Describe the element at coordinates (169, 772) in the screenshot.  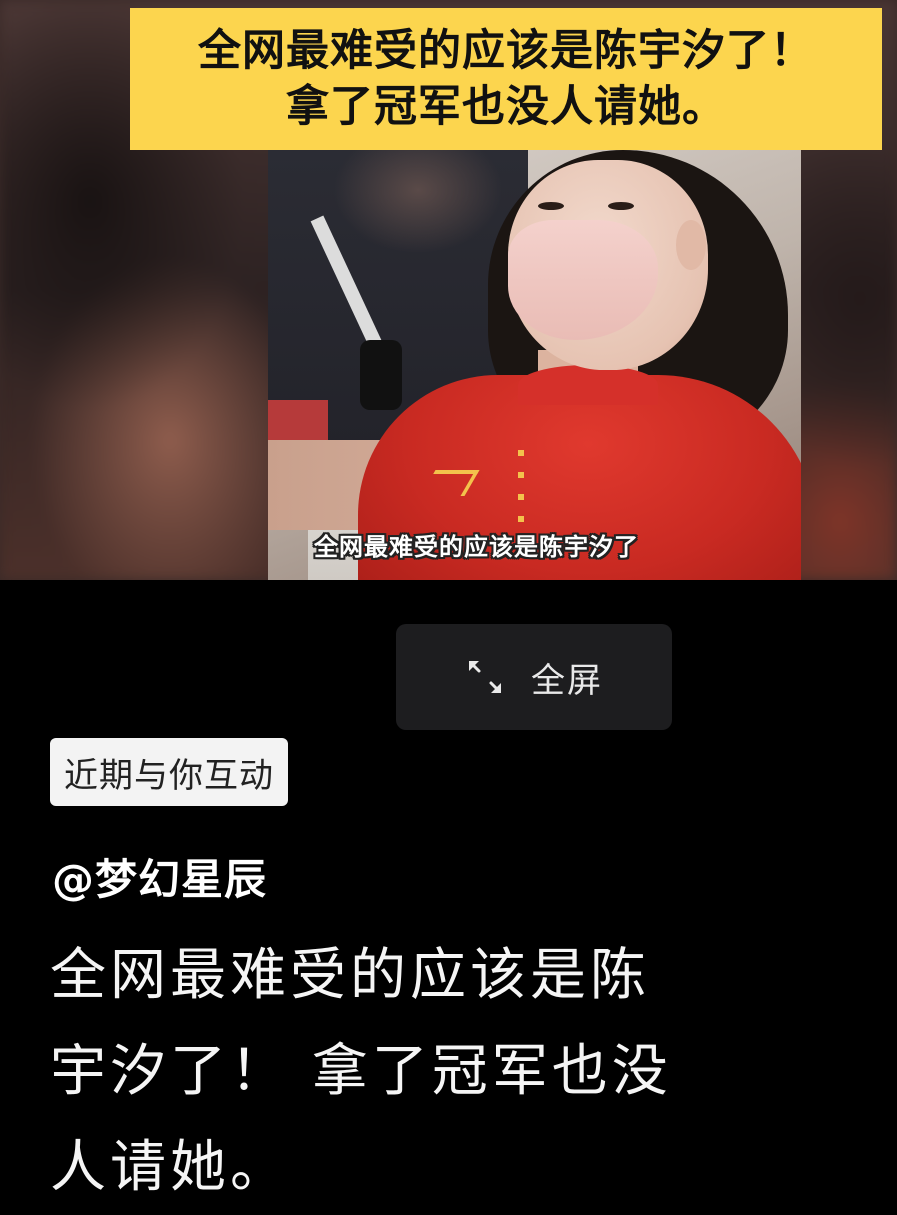
I see `recent-interaction-badge: 近期与你互动` at that location.